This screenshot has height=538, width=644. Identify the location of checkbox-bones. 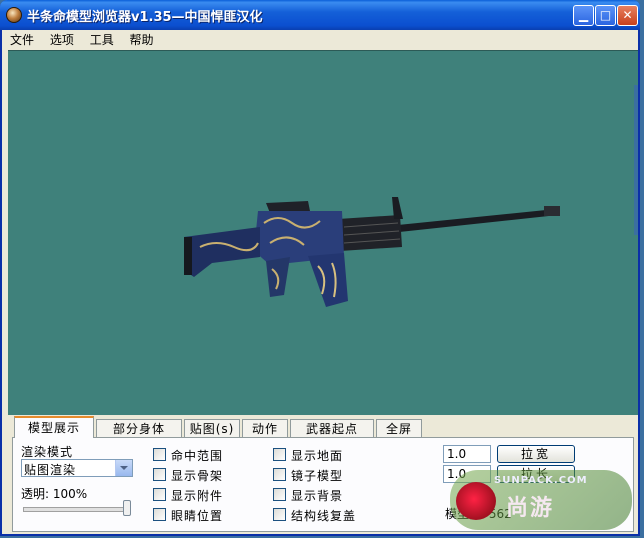
(159, 474).